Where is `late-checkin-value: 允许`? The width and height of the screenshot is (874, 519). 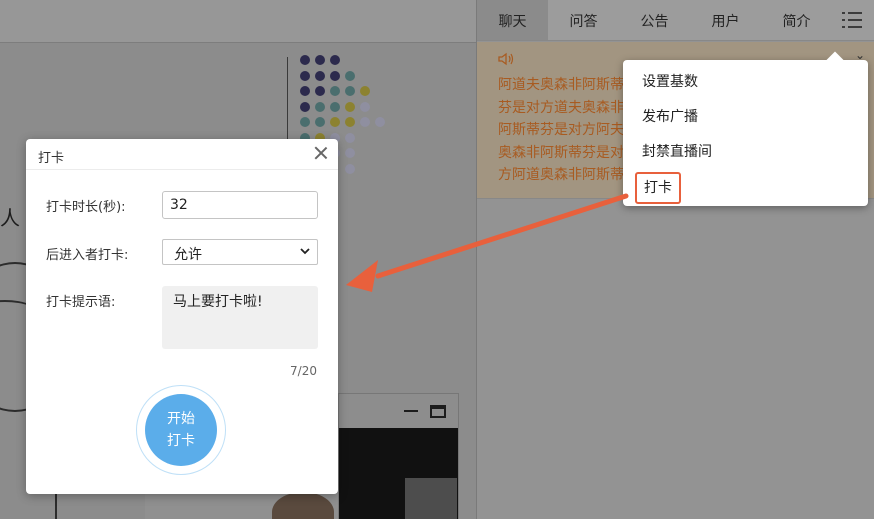 late-checkin-value: 允许 is located at coordinates (188, 255).